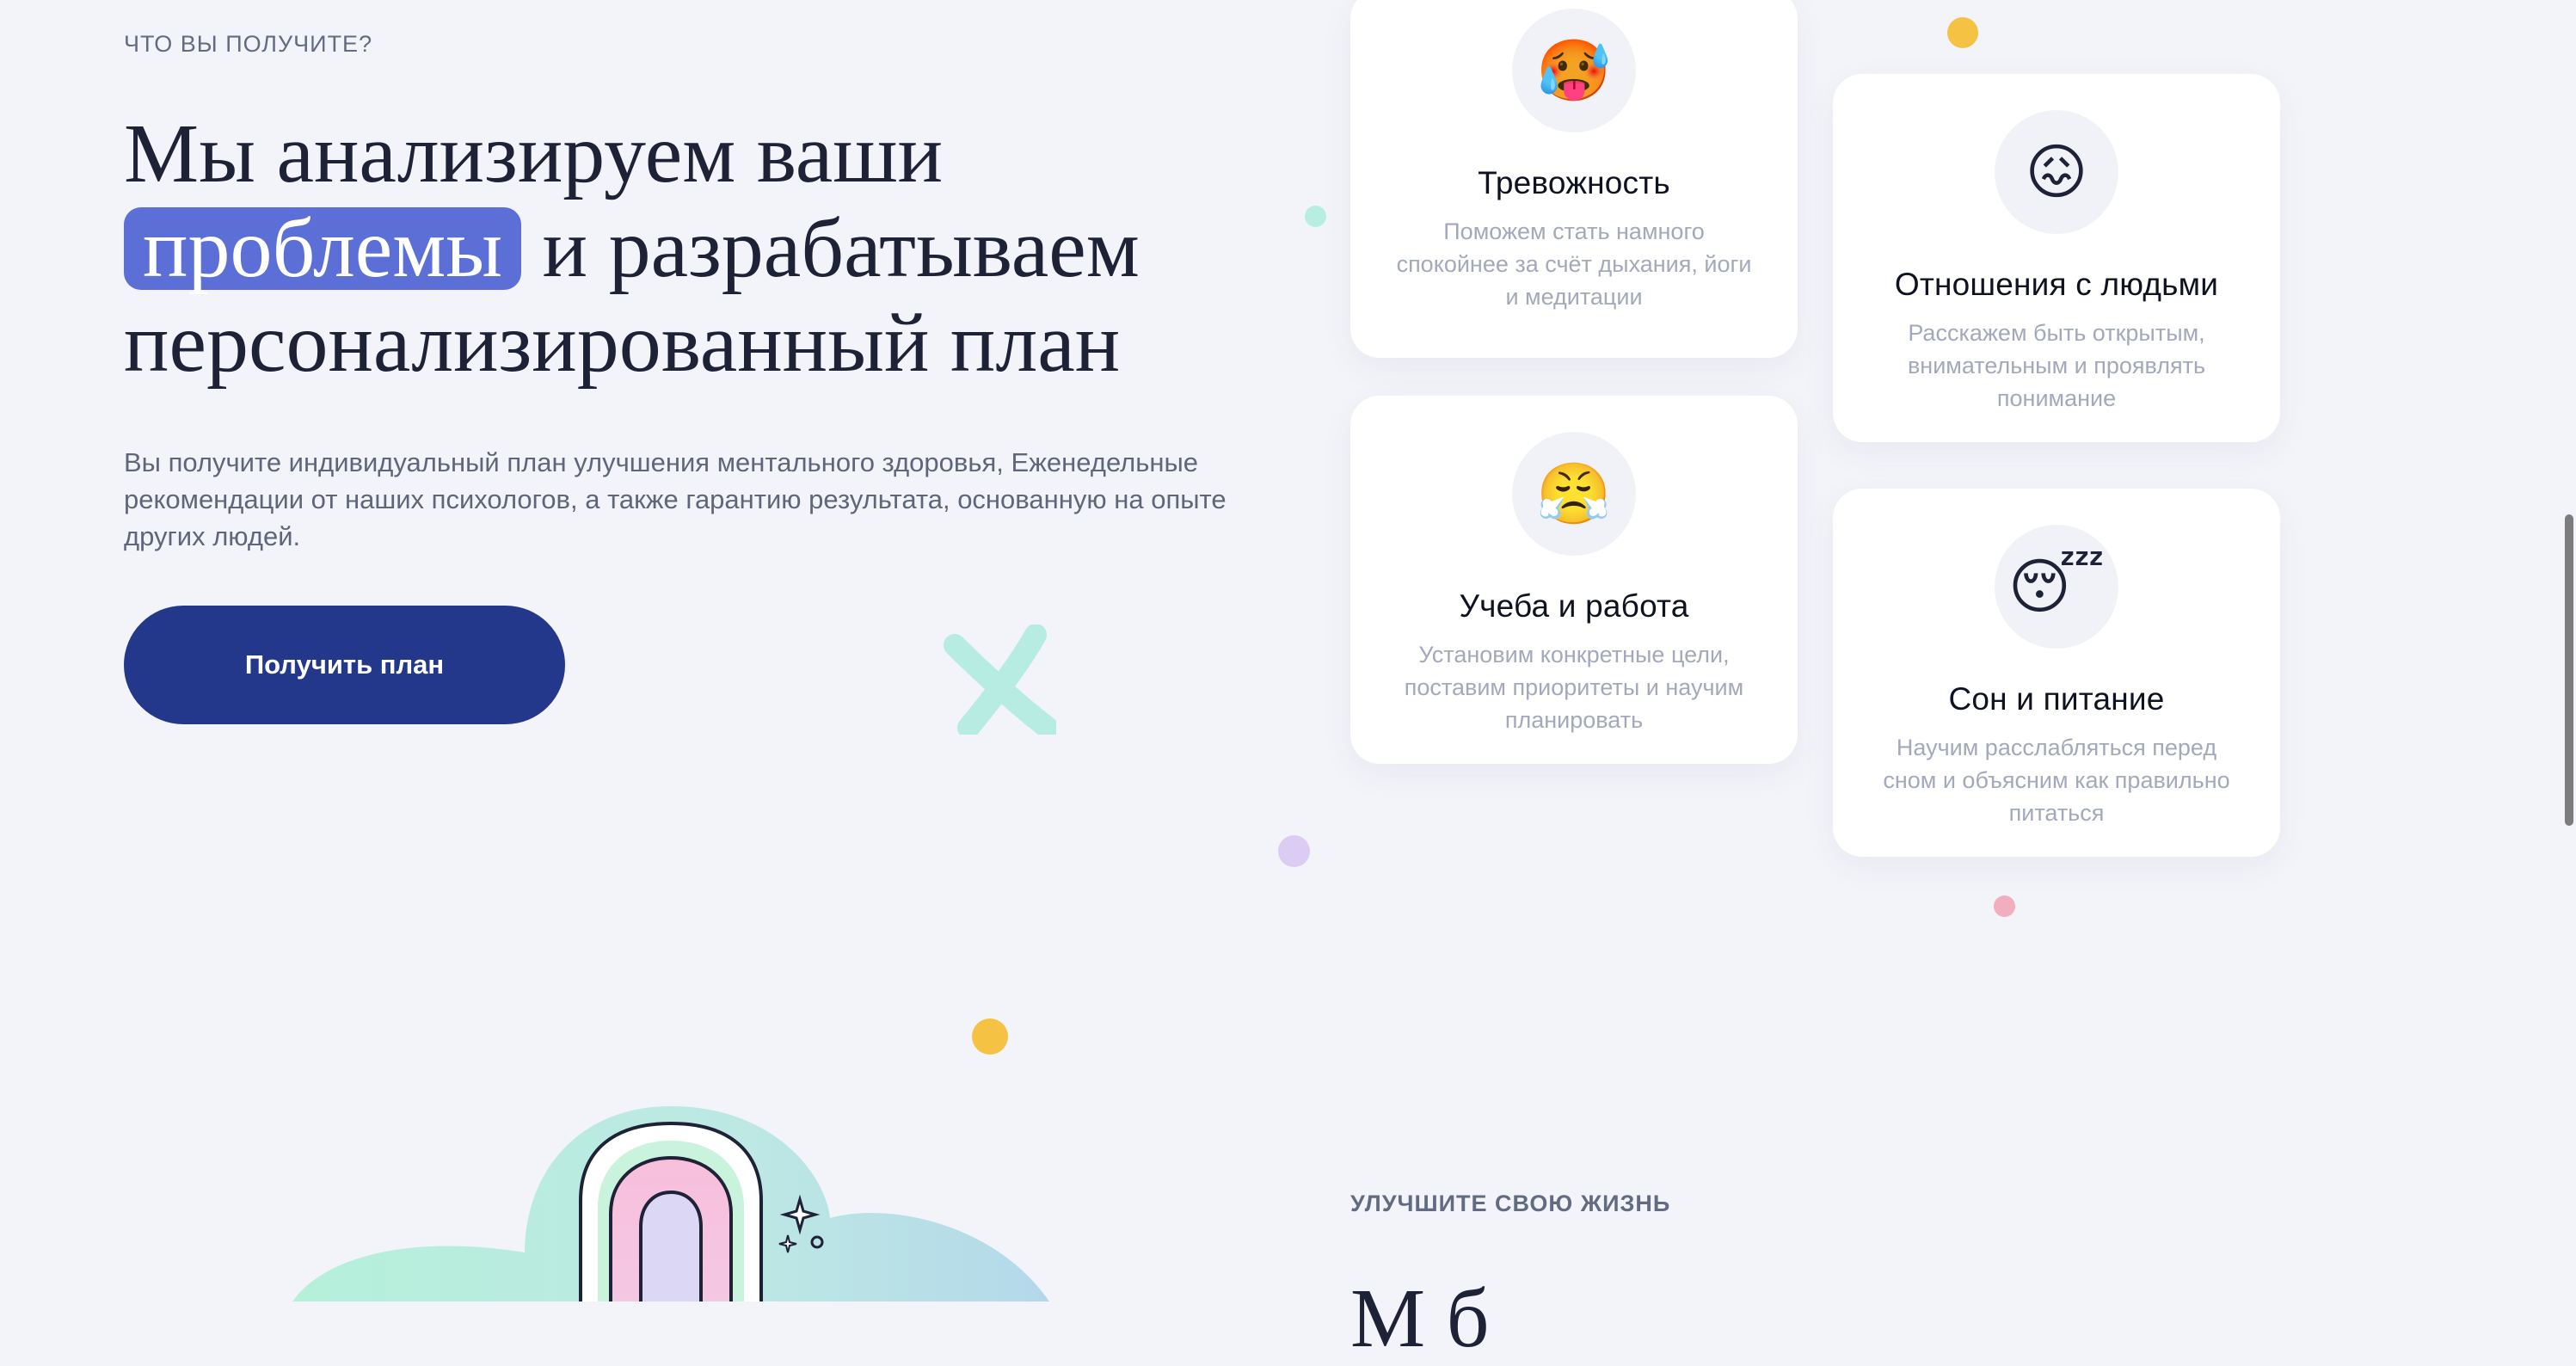 This screenshot has height=1366, width=2576. Describe the element at coordinates (1000, 680) in the screenshot. I see `cross-decoration-icon` at that location.